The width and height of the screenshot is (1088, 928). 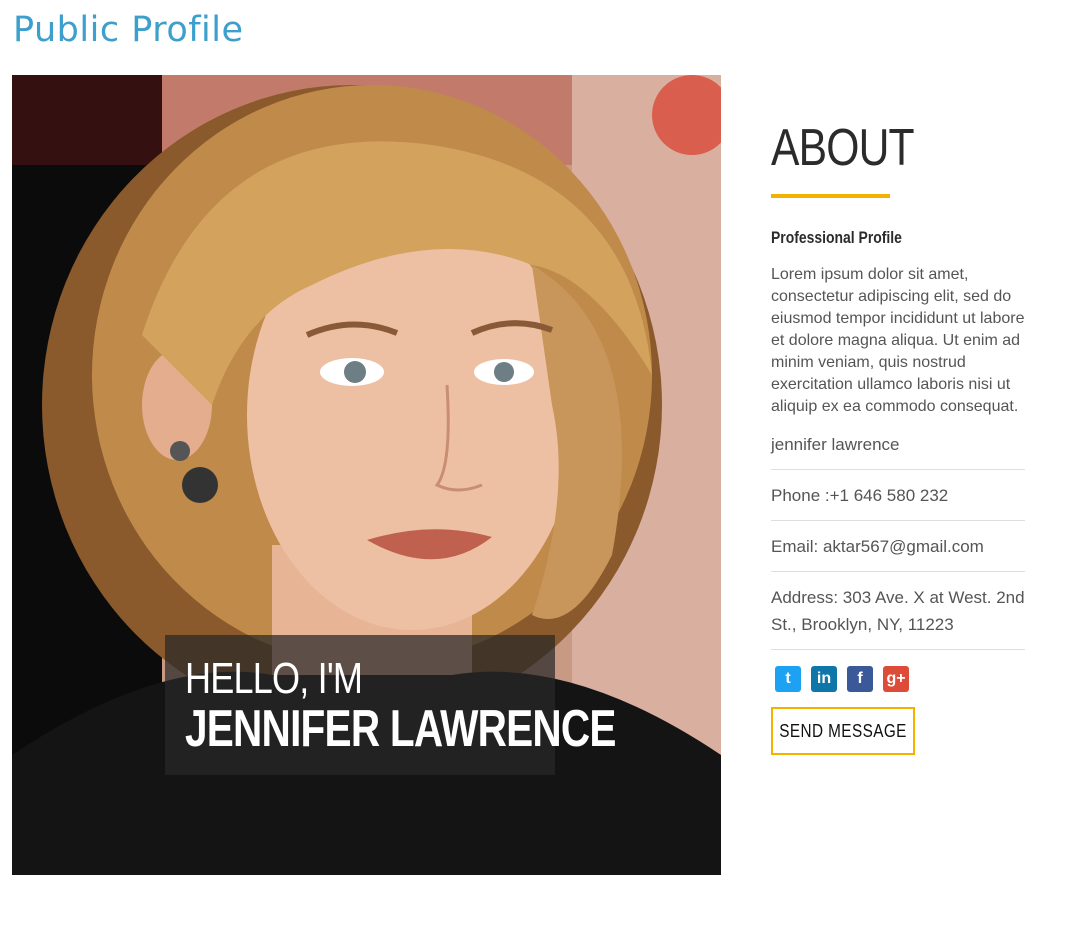 I want to click on contact-email: Email: aktar567@gmail.com, so click(x=898, y=546).